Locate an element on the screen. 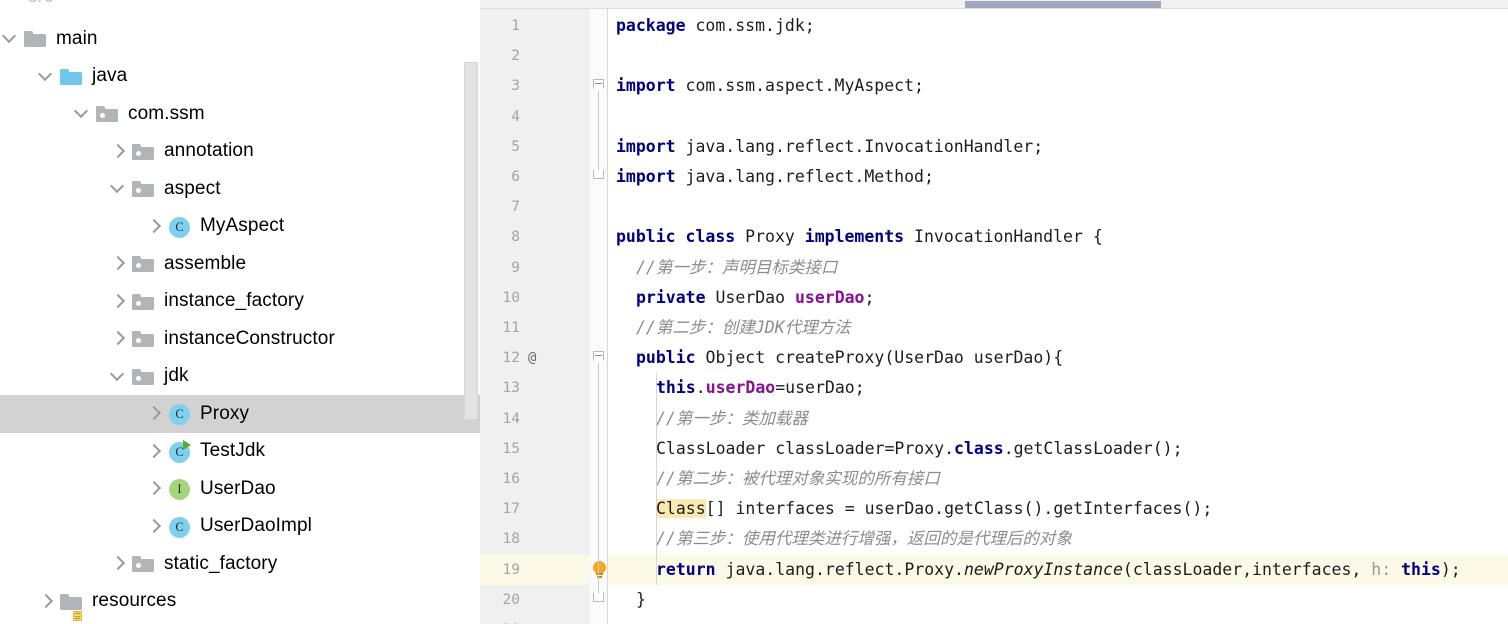  code-text: //第三步：使用代理类进行增强，返回的是代理后的对象 is located at coordinates (864, 539).